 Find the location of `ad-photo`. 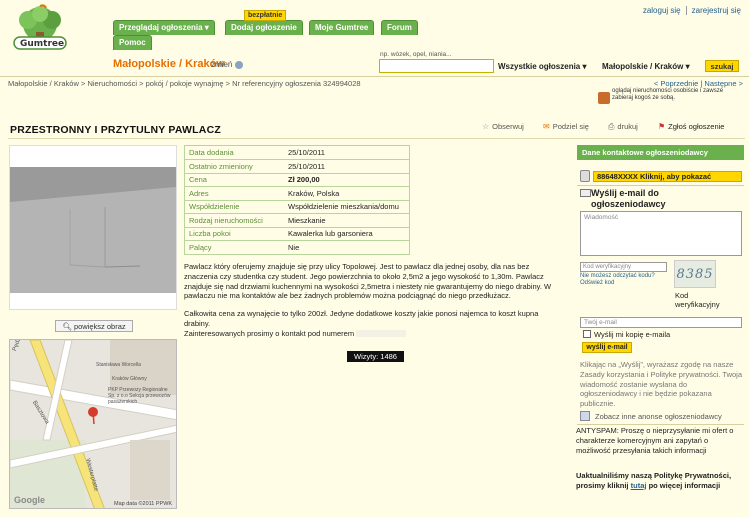

ad-photo is located at coordinates (93, 230).